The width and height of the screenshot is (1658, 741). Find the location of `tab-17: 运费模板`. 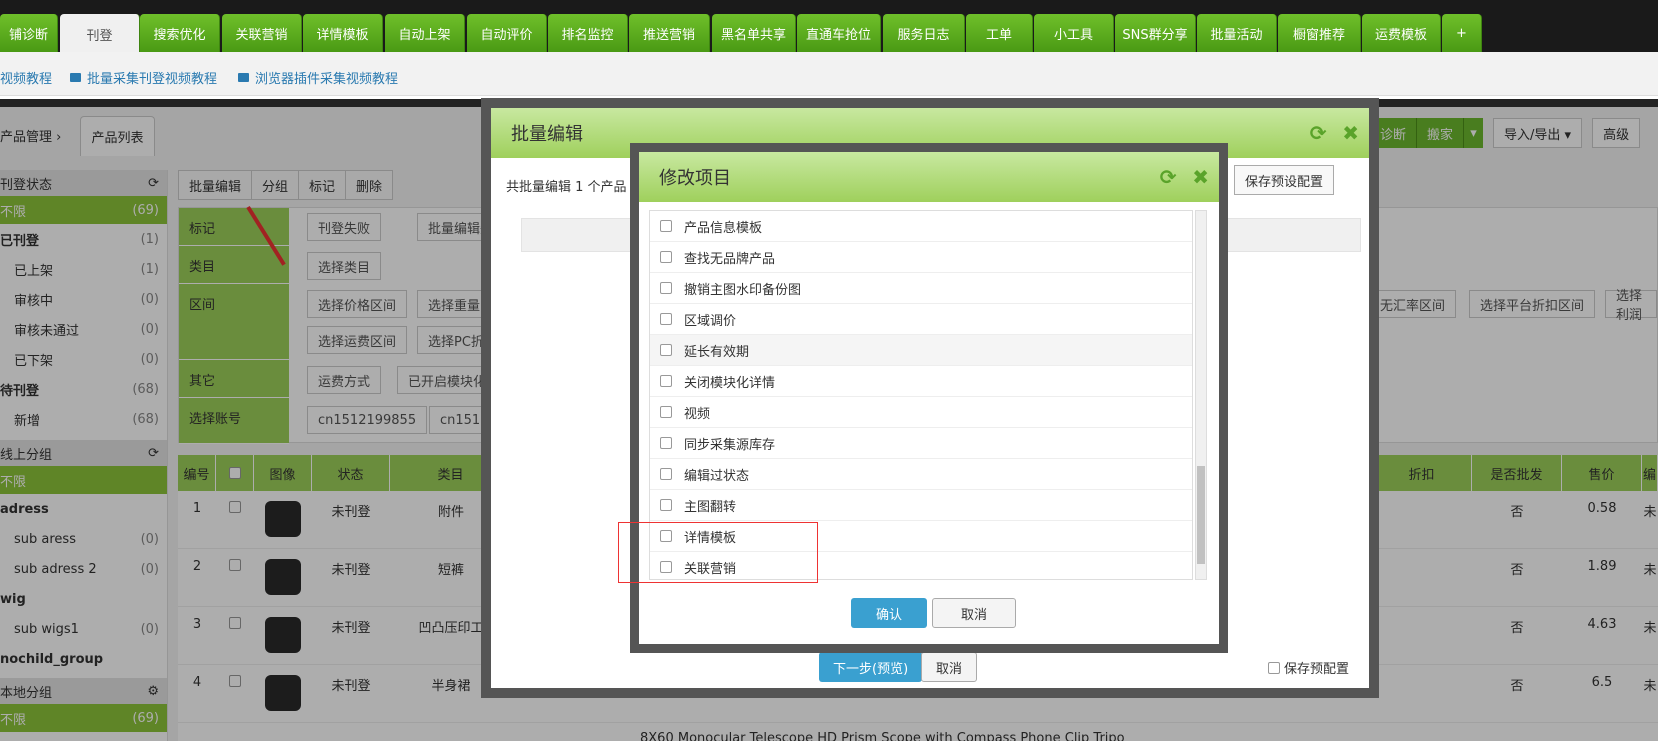

tab-17: 运费模板 is located at coordinates (1401, 33).